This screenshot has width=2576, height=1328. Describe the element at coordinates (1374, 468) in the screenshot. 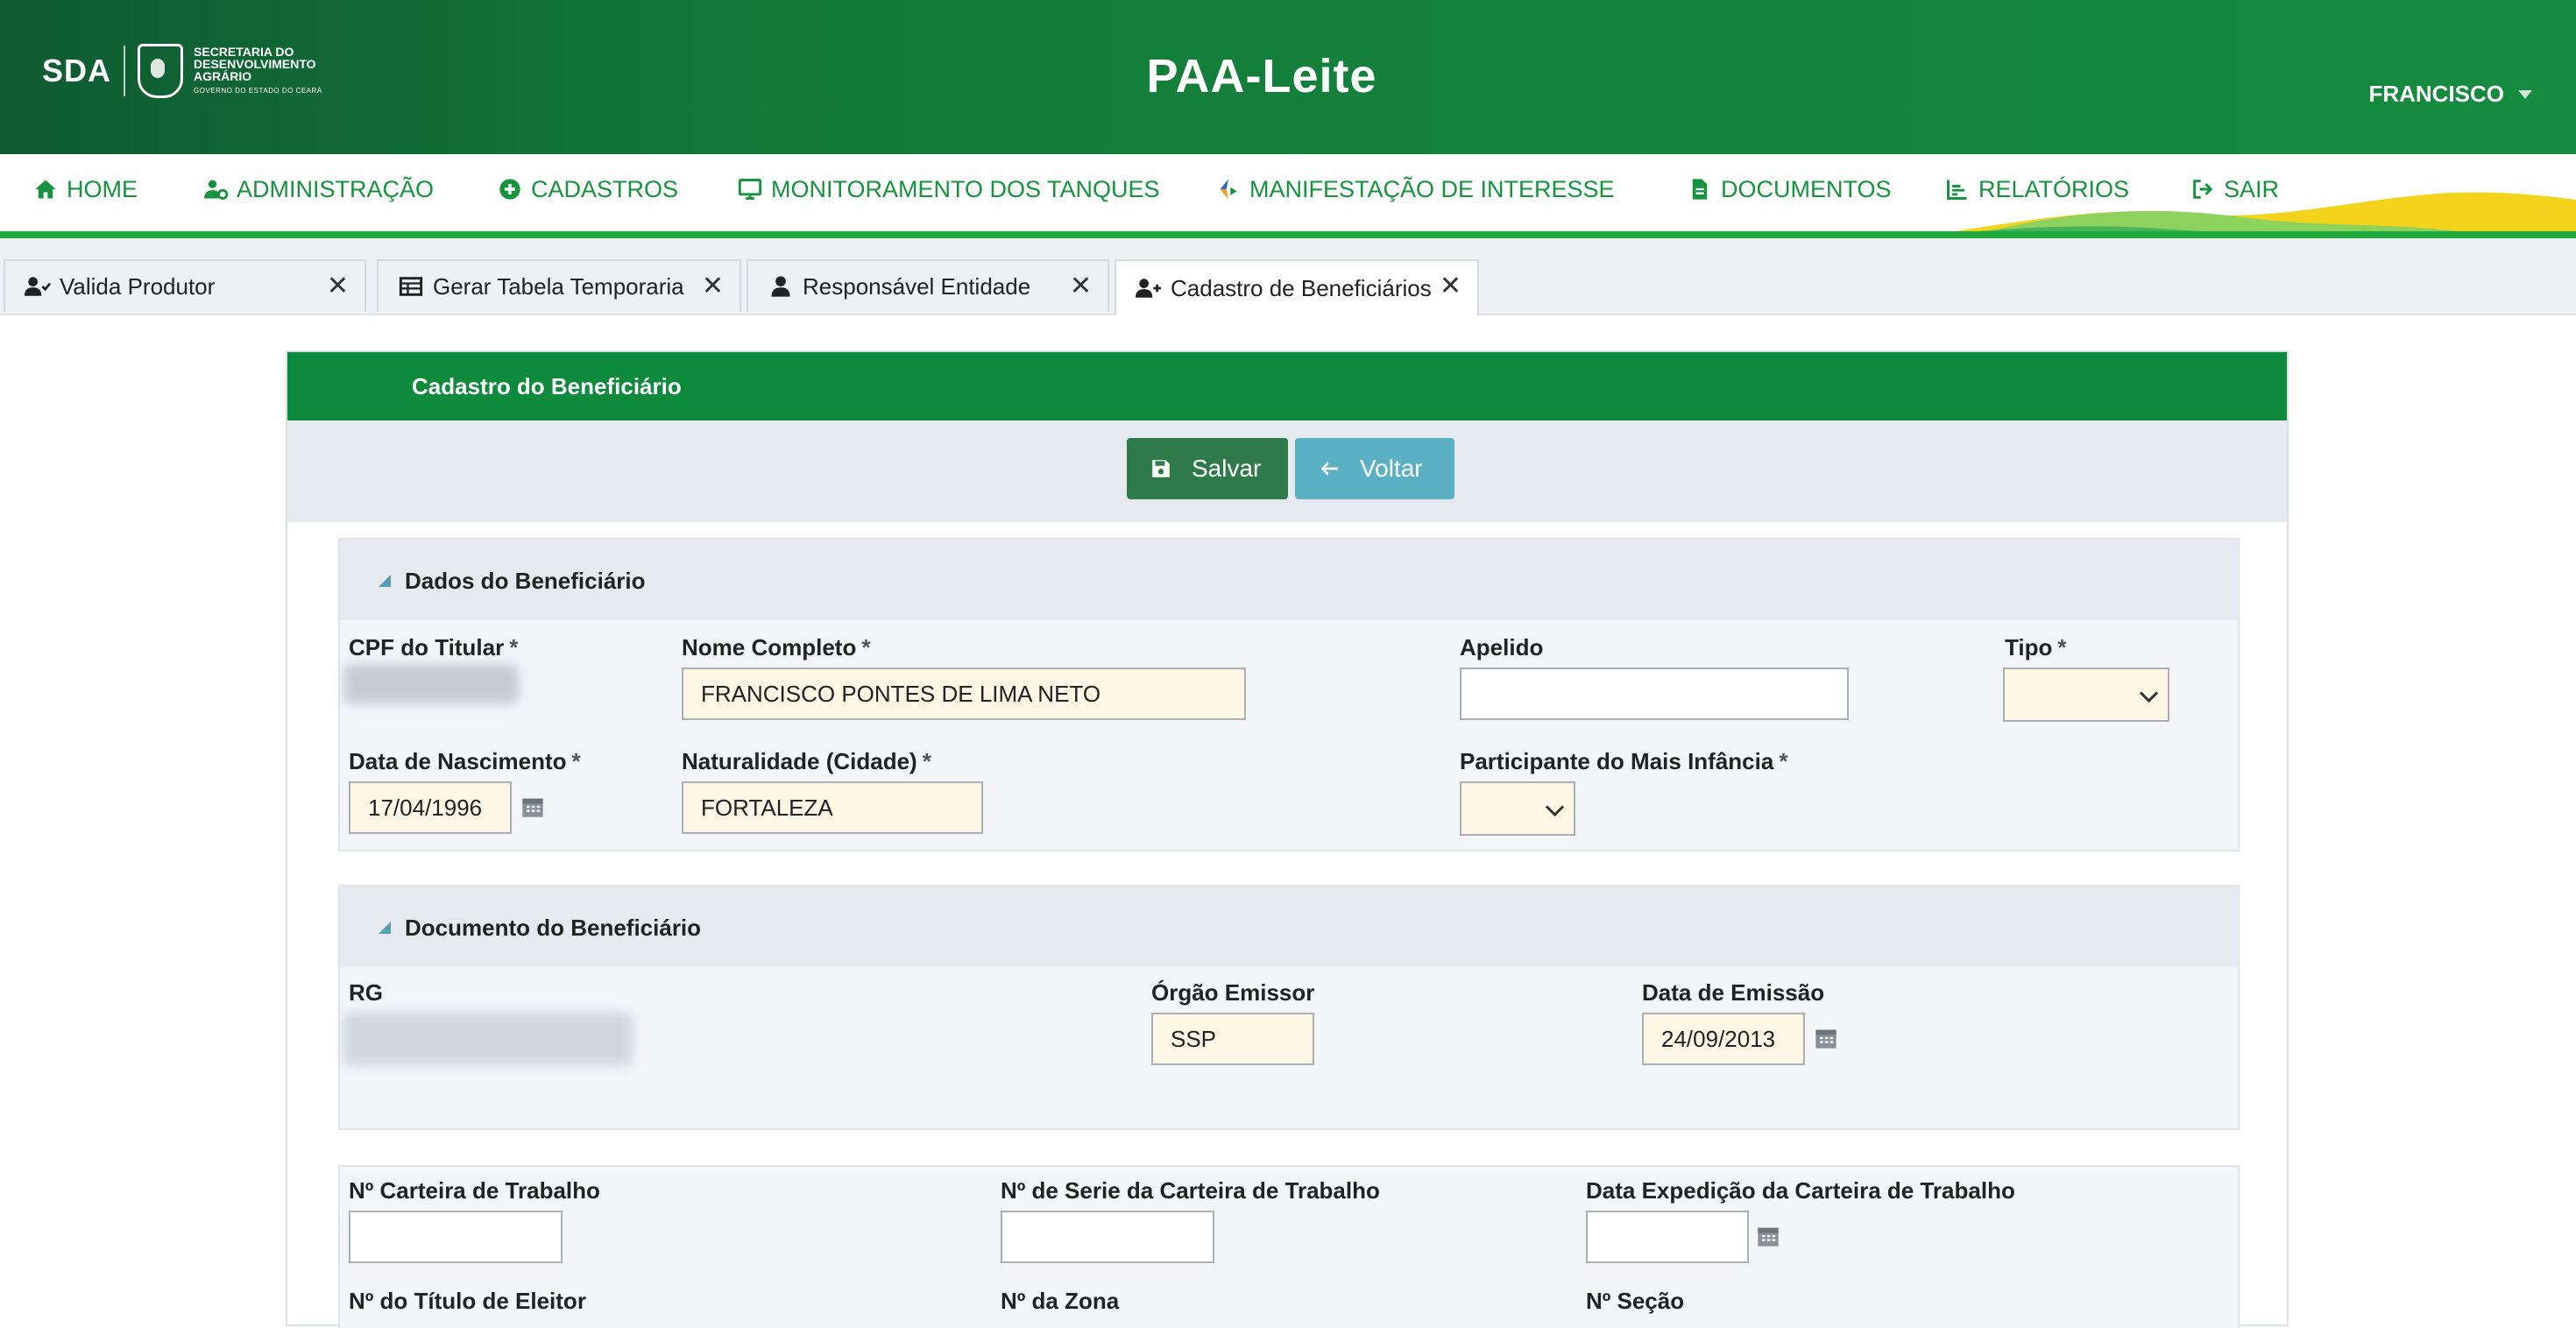

I see `back-button: Voltar` at that location.